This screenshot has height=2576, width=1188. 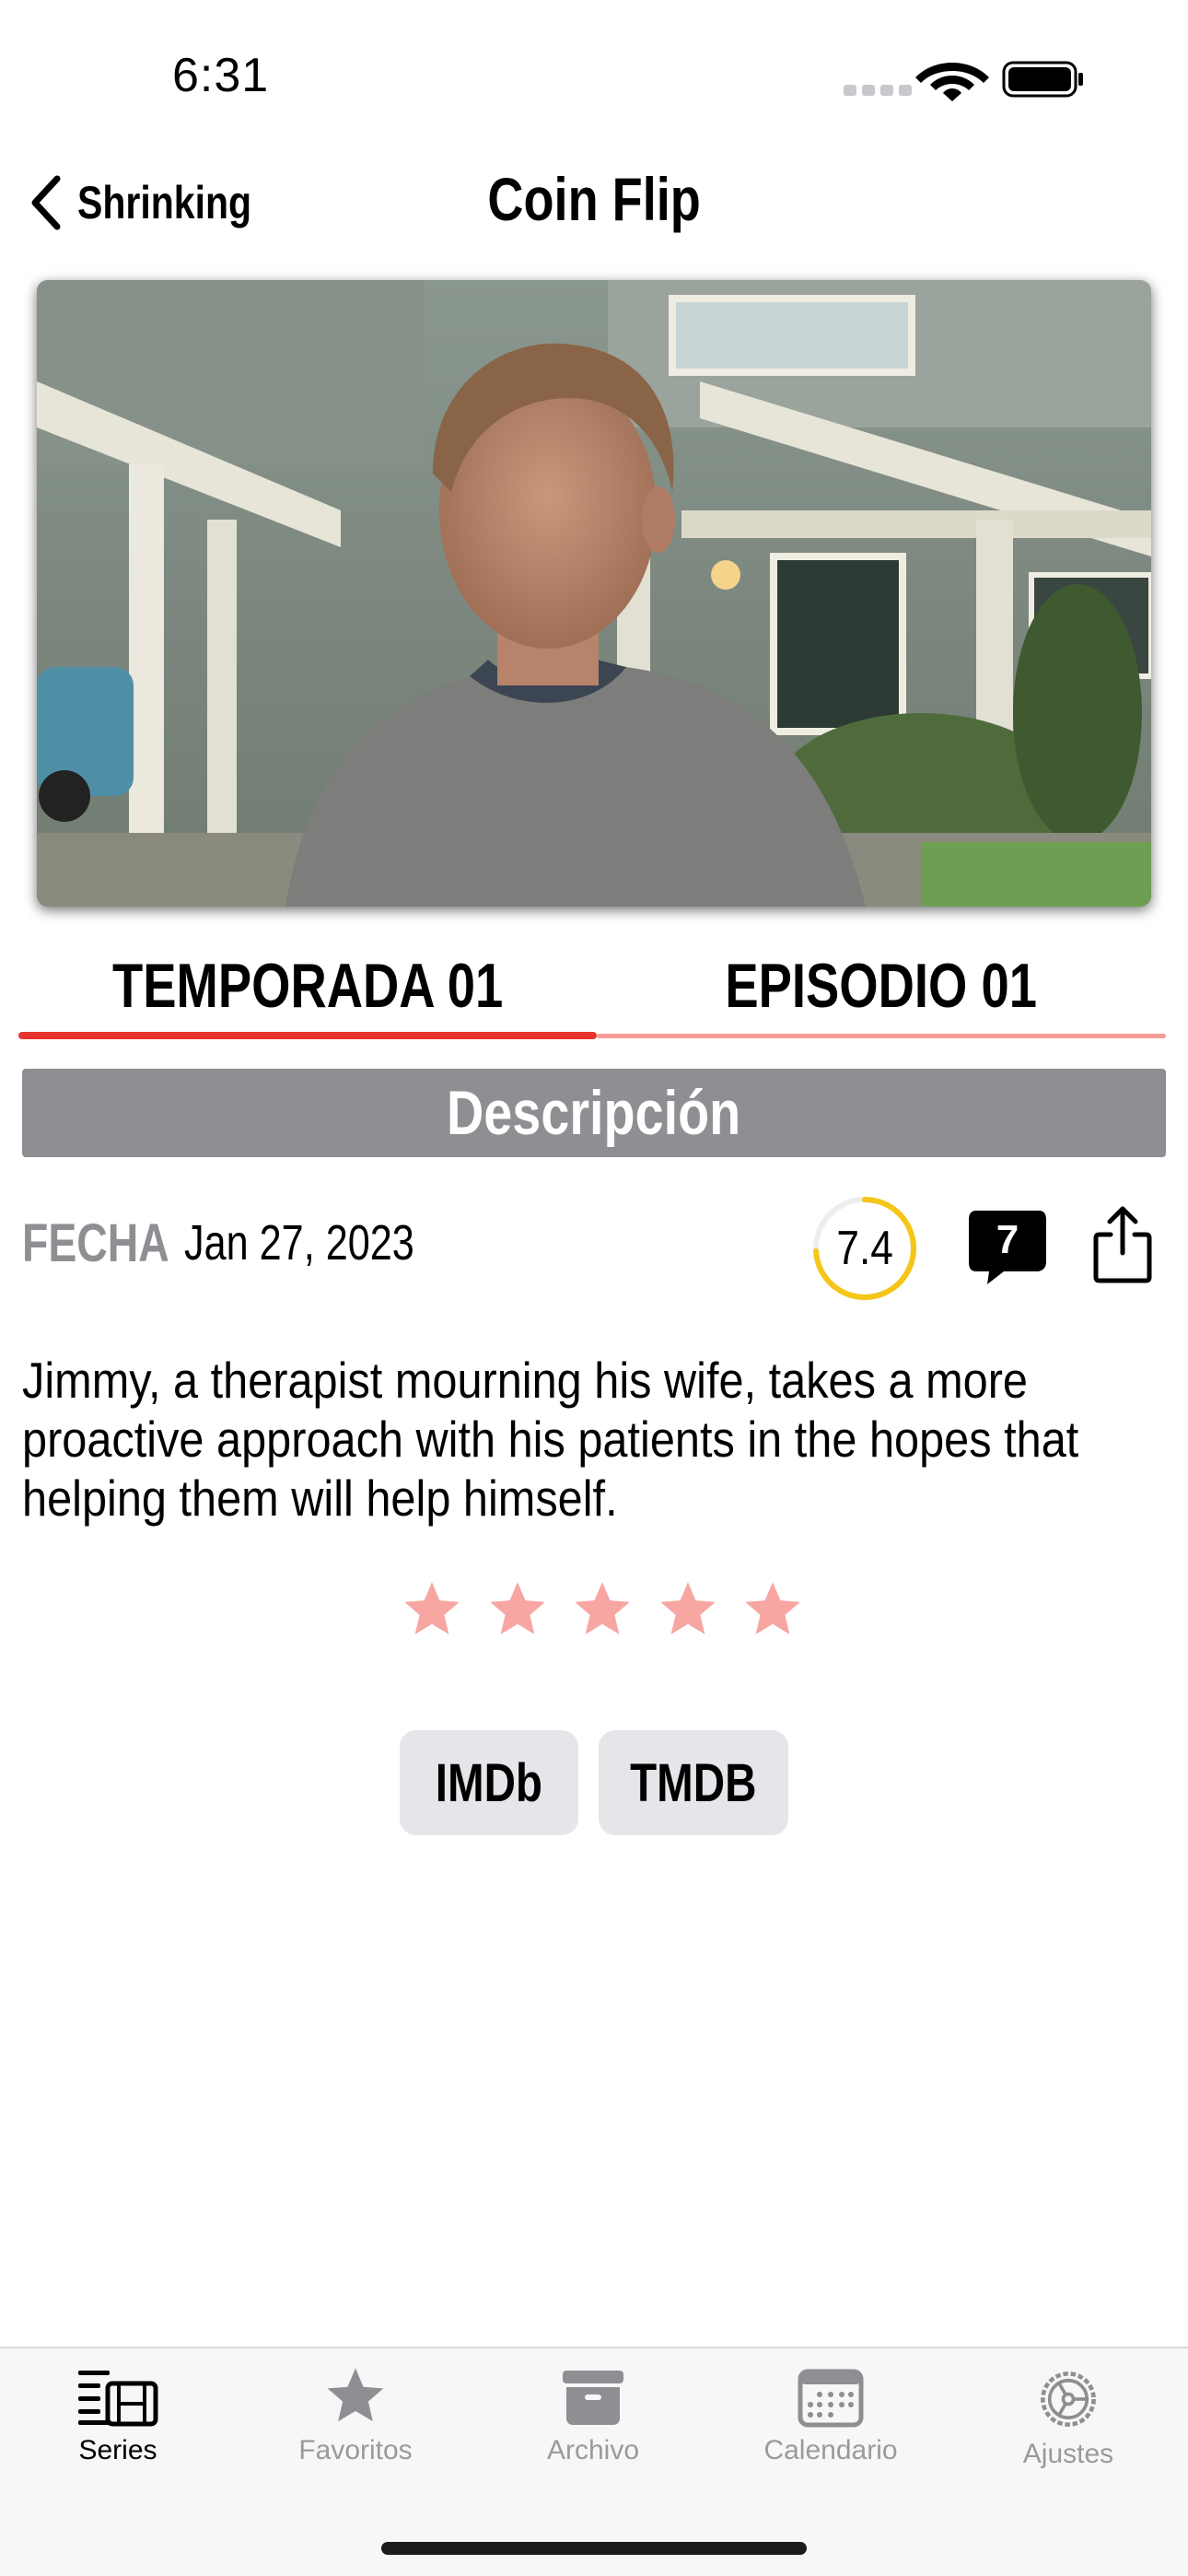 I want to click on status-icons, so click(x=962, y=78).